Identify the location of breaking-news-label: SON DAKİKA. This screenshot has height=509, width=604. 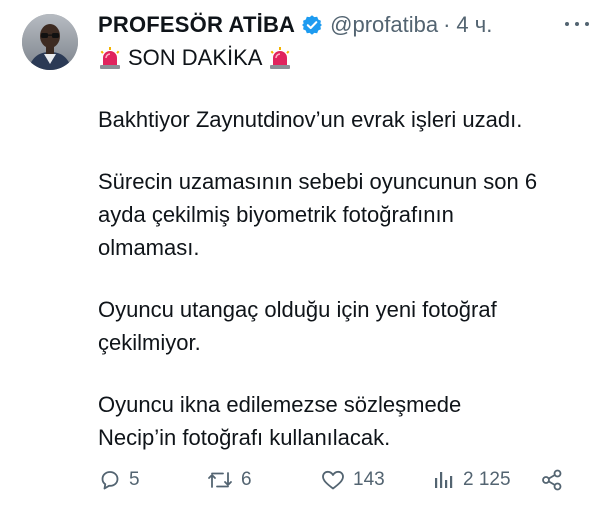
(195, 58).